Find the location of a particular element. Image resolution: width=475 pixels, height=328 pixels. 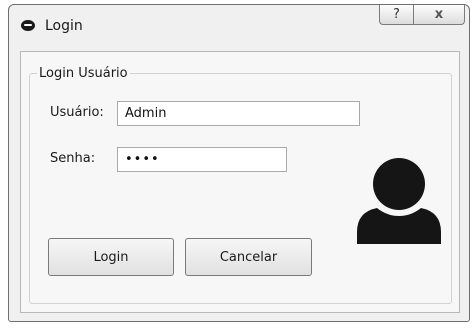

username-label: Usuário: is located at coordinates (77, 112).